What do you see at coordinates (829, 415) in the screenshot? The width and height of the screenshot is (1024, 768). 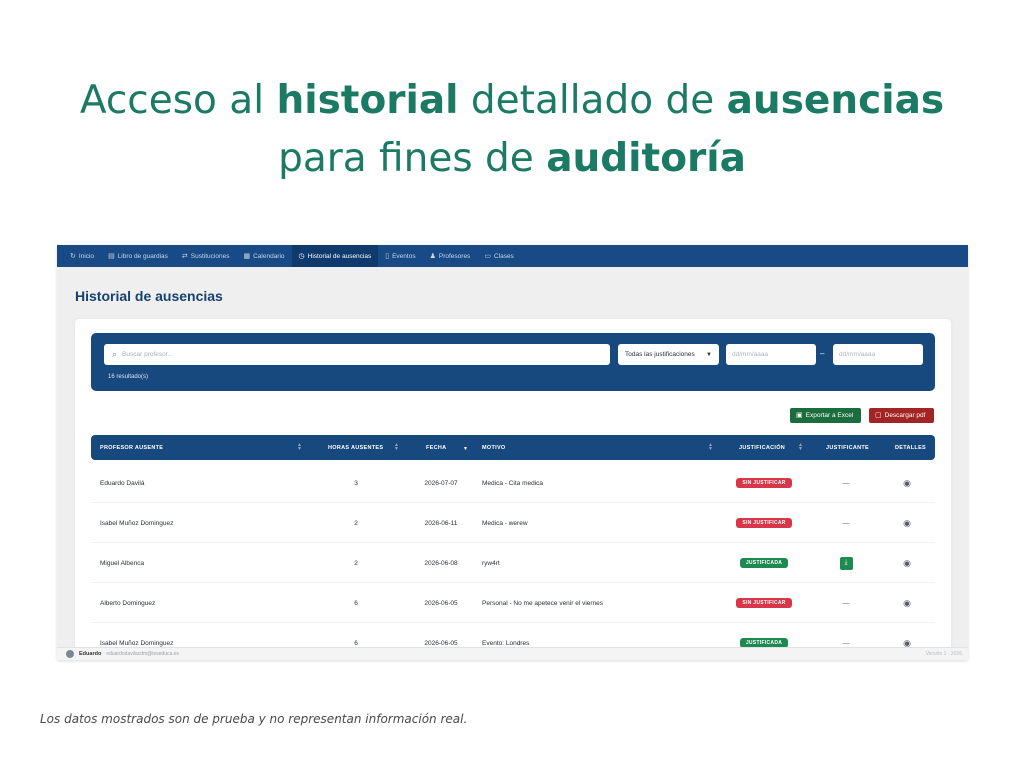 I see `export-excel-label: Exportar a Excel` at bounding box center [829, 415].